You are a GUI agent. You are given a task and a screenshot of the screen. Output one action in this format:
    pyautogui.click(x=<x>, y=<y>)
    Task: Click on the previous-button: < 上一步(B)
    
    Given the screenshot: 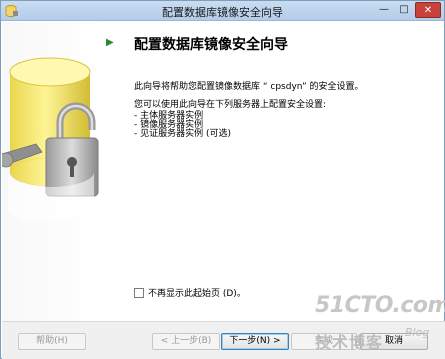 What is the action you would take?
    pyautogui.click(x=186, y=341)
    